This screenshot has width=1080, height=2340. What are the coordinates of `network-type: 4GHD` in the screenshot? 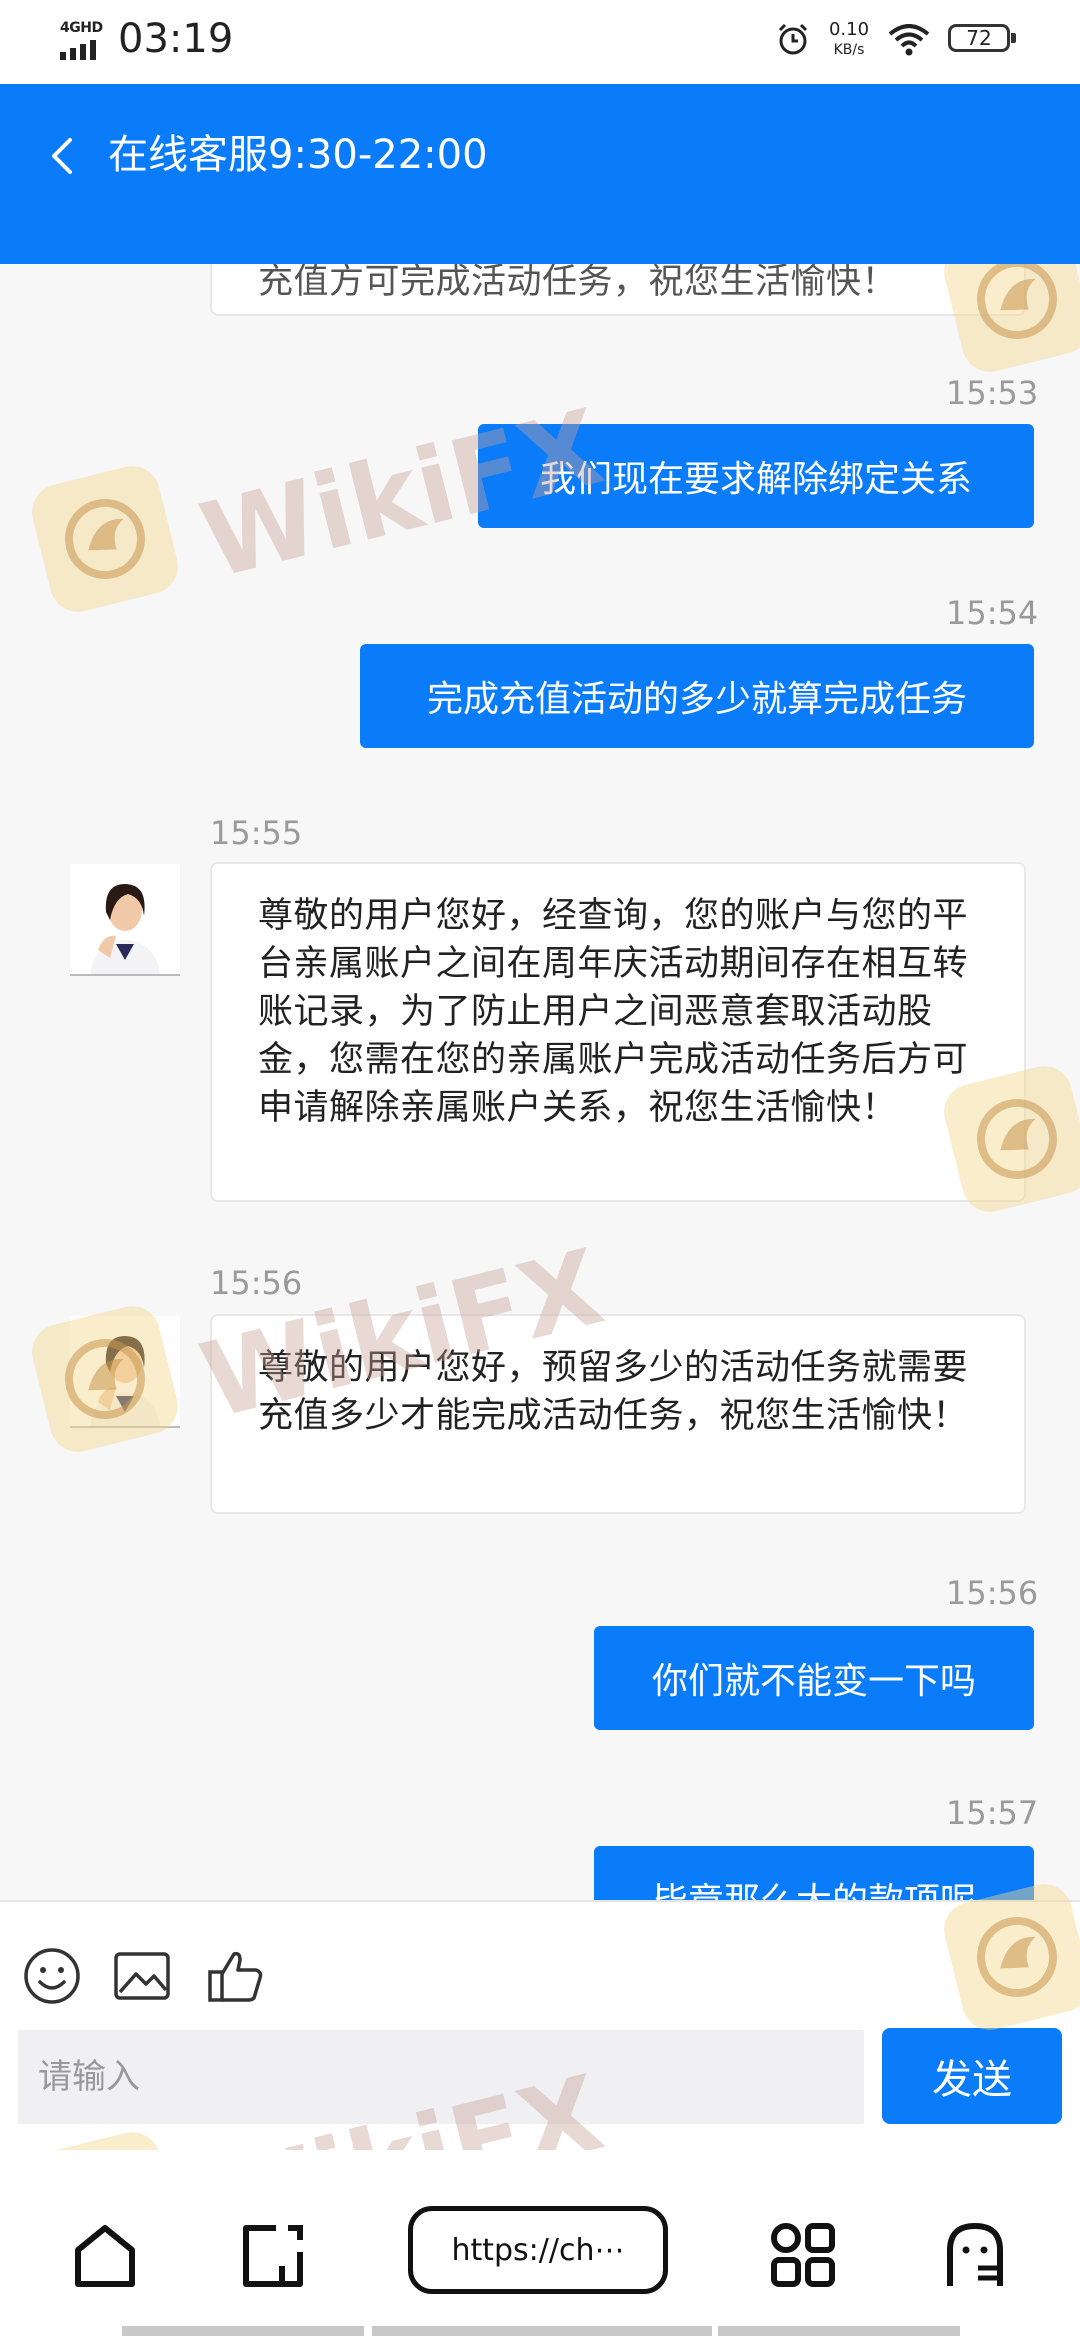 It's located at (81, 28).